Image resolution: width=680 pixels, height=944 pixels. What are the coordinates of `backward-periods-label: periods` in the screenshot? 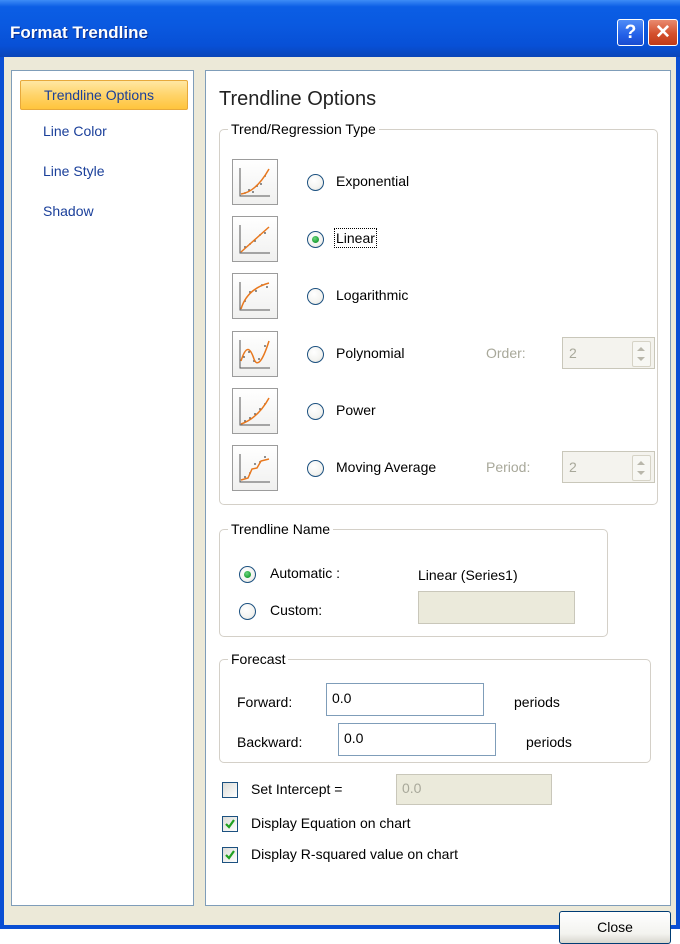 It's located at (549, 742).